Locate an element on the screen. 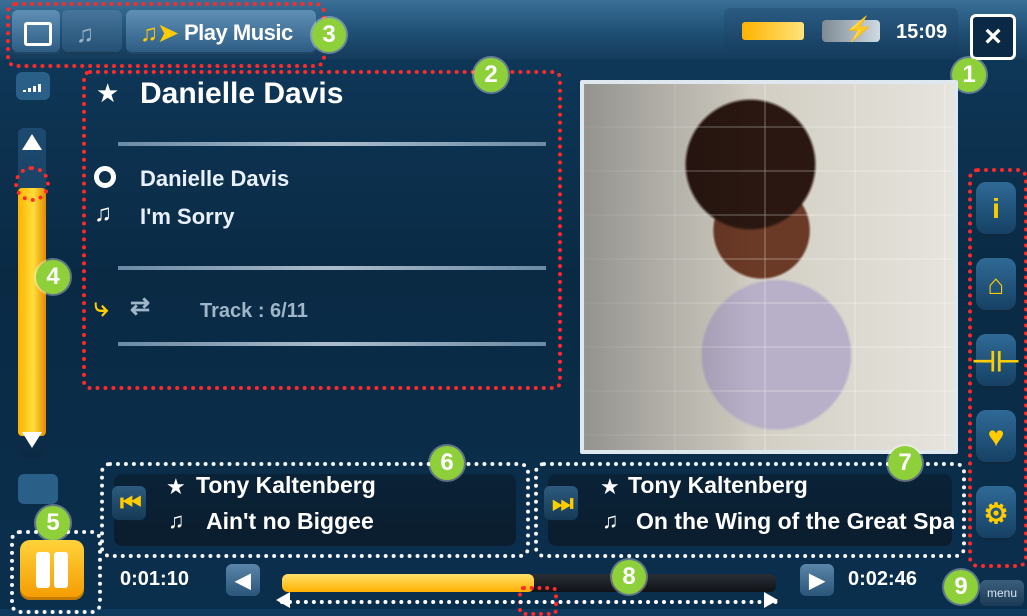 The width and height of the screenshot is (1027, 616). shuffle-icon: ⇄ is located at coordinates (140, 306).